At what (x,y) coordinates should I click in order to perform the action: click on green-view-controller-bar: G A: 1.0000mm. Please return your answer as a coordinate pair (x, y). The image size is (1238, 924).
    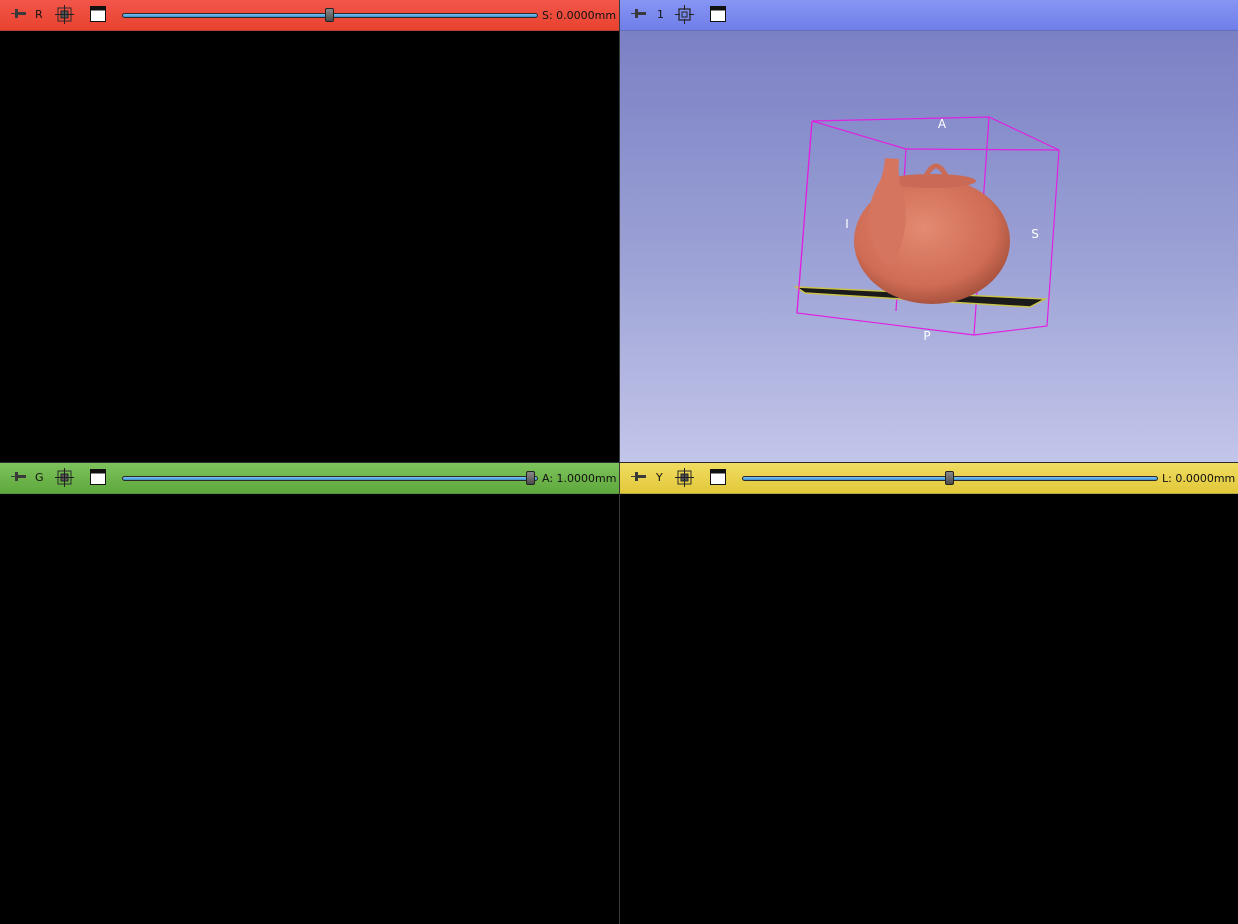
    Looking at the image, I should click on (309, 478).